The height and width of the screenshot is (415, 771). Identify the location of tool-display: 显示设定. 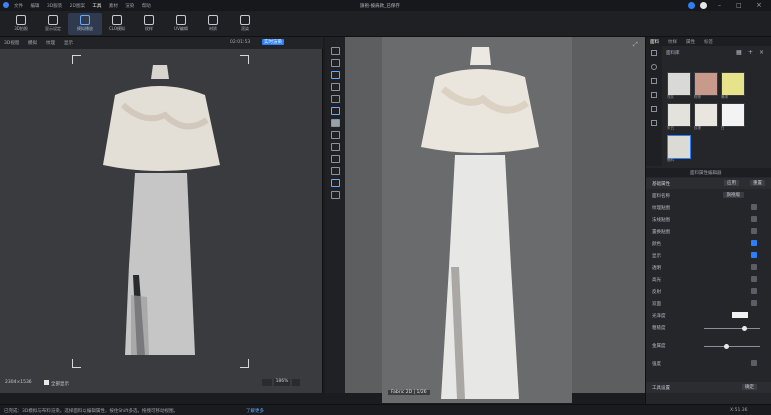
(53, 24).